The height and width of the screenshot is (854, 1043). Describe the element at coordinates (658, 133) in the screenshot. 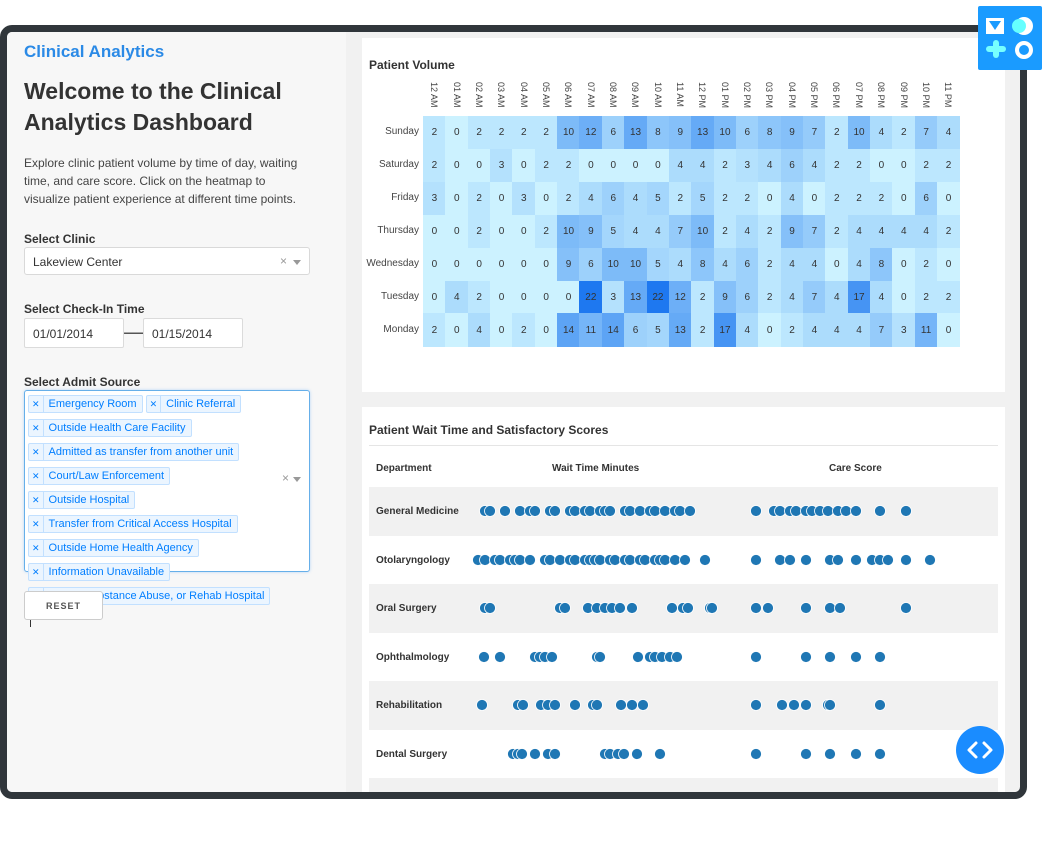

I see `heatmap-cell: 8` at that location.